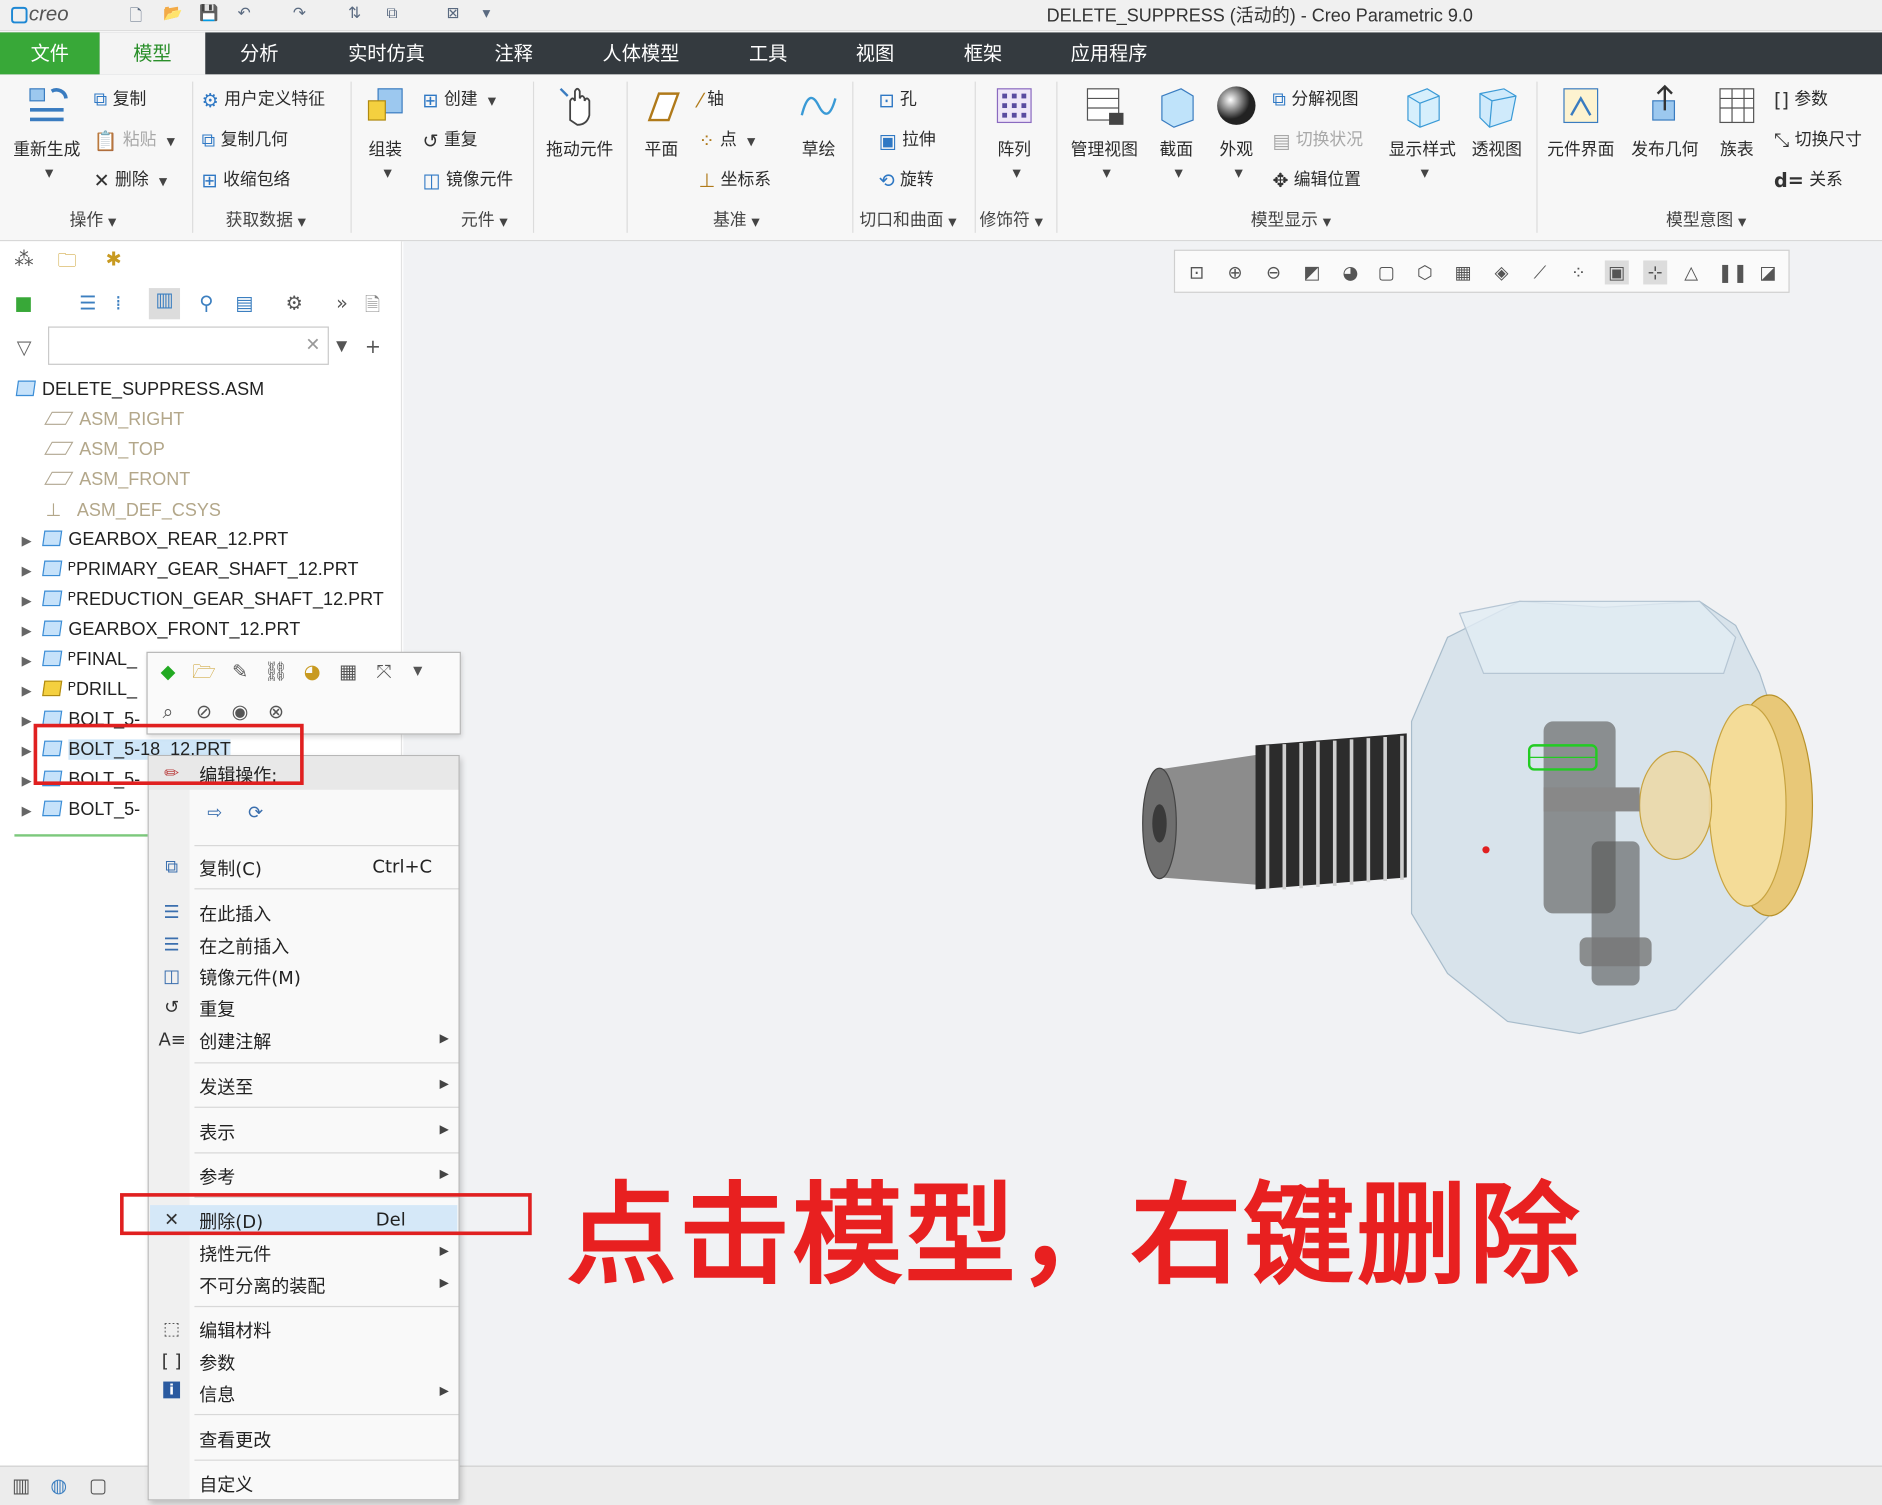 This screenshot has height=1505, width=1882. What do you see at coordinates (373, 346) in the screenshot?
I see `add-filter-icon: +` at bounding box center [373, 346].